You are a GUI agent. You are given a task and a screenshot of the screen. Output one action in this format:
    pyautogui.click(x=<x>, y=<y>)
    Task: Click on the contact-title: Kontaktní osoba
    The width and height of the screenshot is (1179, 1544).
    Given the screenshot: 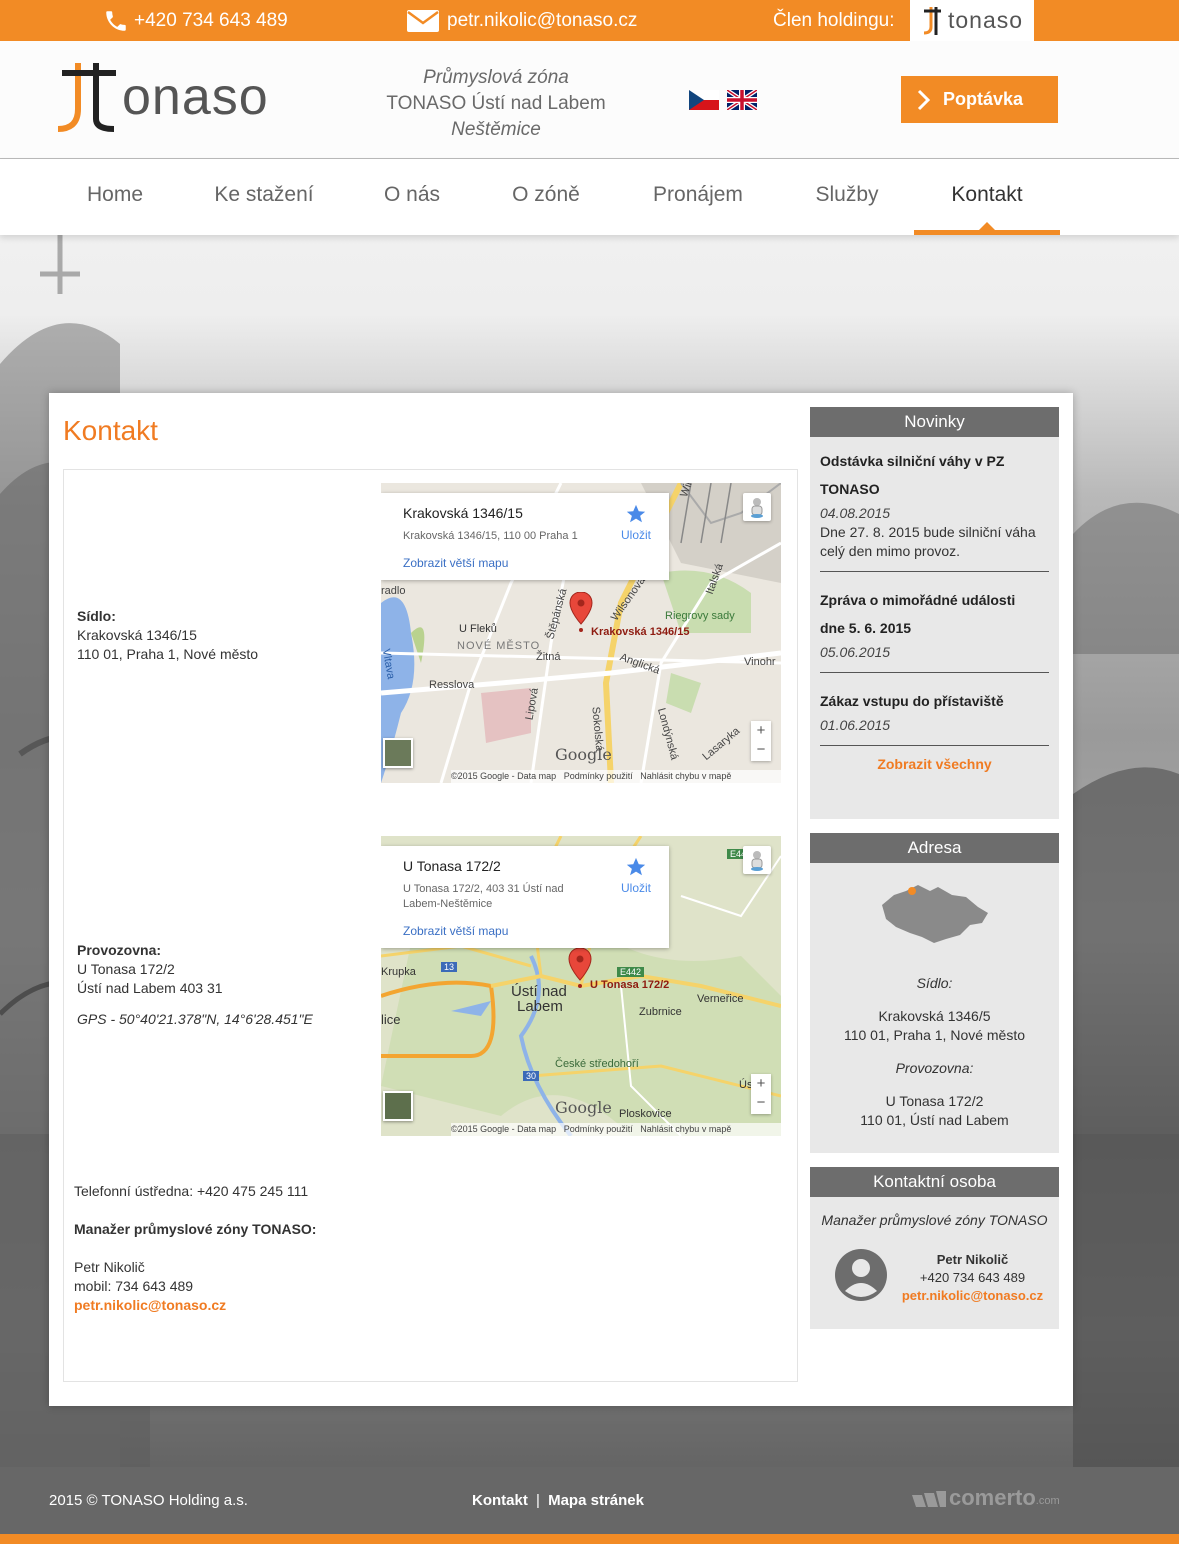 What is the action you would take?
    pyautogui.click(x=934, y=1182)
    